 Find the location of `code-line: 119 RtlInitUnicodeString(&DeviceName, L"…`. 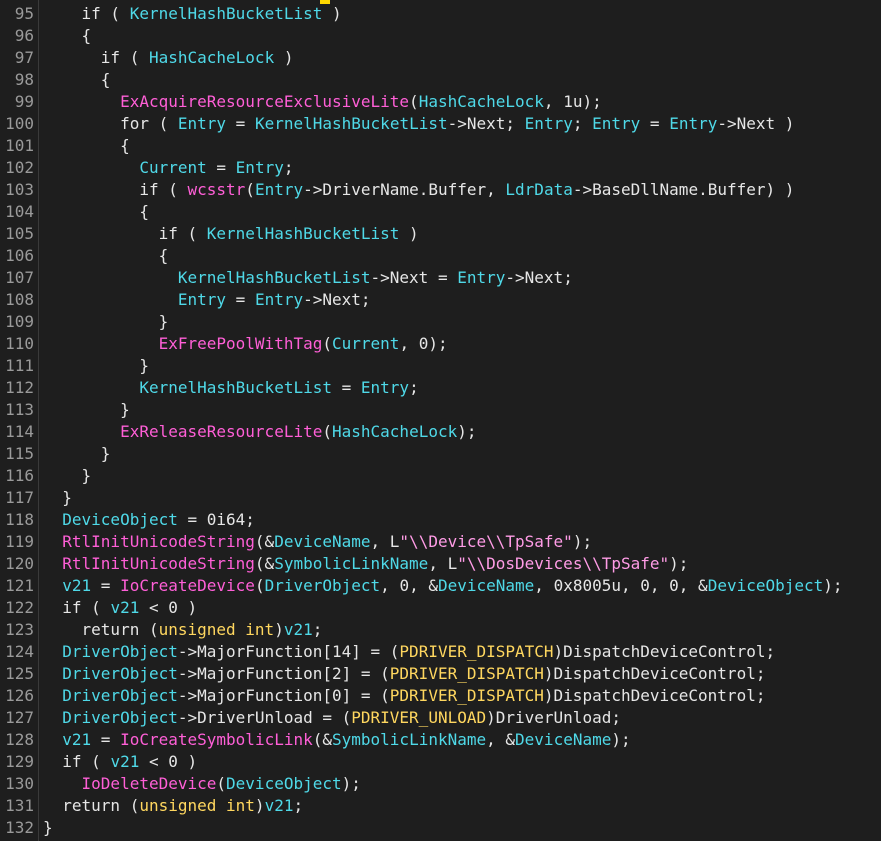

code-line: 119 RtlInitUnicodeString(&DeviceName, L"… is located at coordinates (440, 542).